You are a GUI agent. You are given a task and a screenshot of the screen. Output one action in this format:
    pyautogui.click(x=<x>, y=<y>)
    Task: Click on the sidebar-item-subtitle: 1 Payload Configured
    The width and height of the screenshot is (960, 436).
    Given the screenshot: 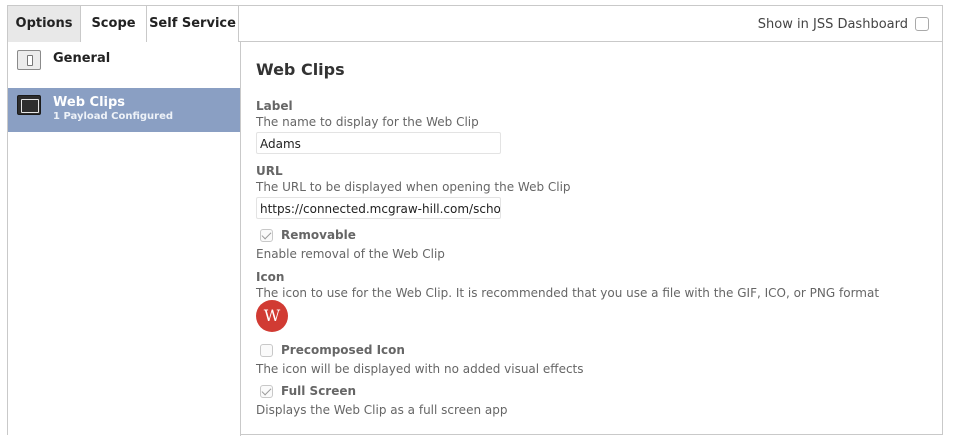 What is the action you would take?
    pyautogui.click(x=113, y=116)
    